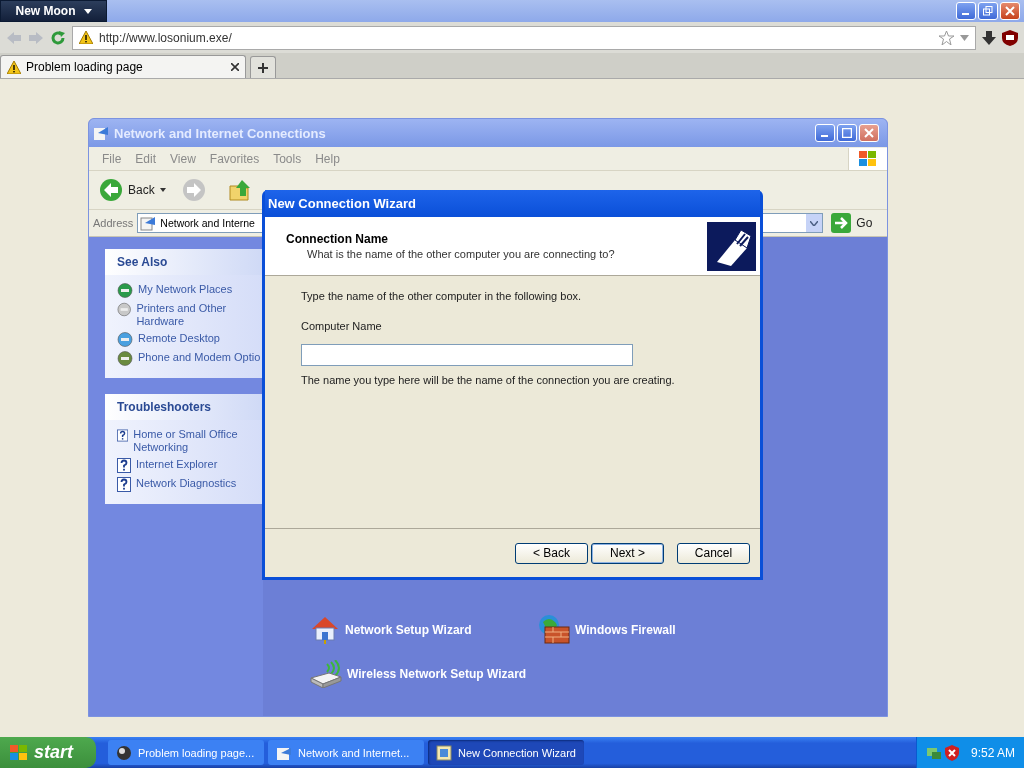 This screenshot has width=1024, height=768. I want to click on window-title: Network and Internet Connections, so click(220, 133).